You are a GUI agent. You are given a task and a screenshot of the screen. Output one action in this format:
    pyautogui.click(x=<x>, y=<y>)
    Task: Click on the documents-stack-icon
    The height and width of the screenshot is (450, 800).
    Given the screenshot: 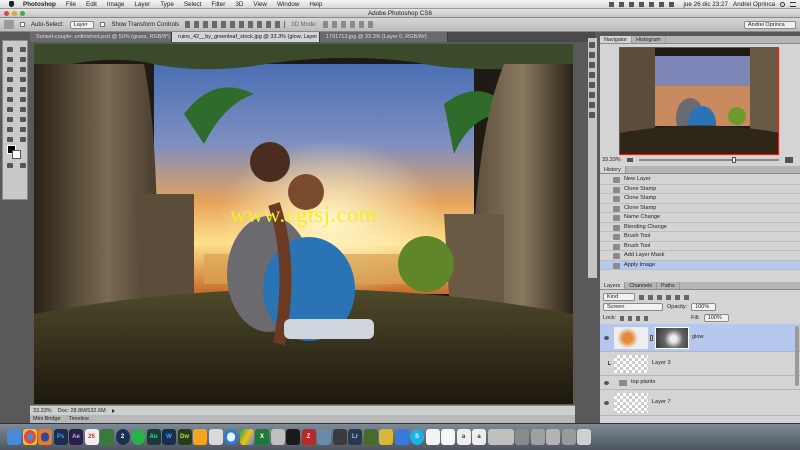 What is the action you would take?
    pyautogui.click(x=537, y=437)
    